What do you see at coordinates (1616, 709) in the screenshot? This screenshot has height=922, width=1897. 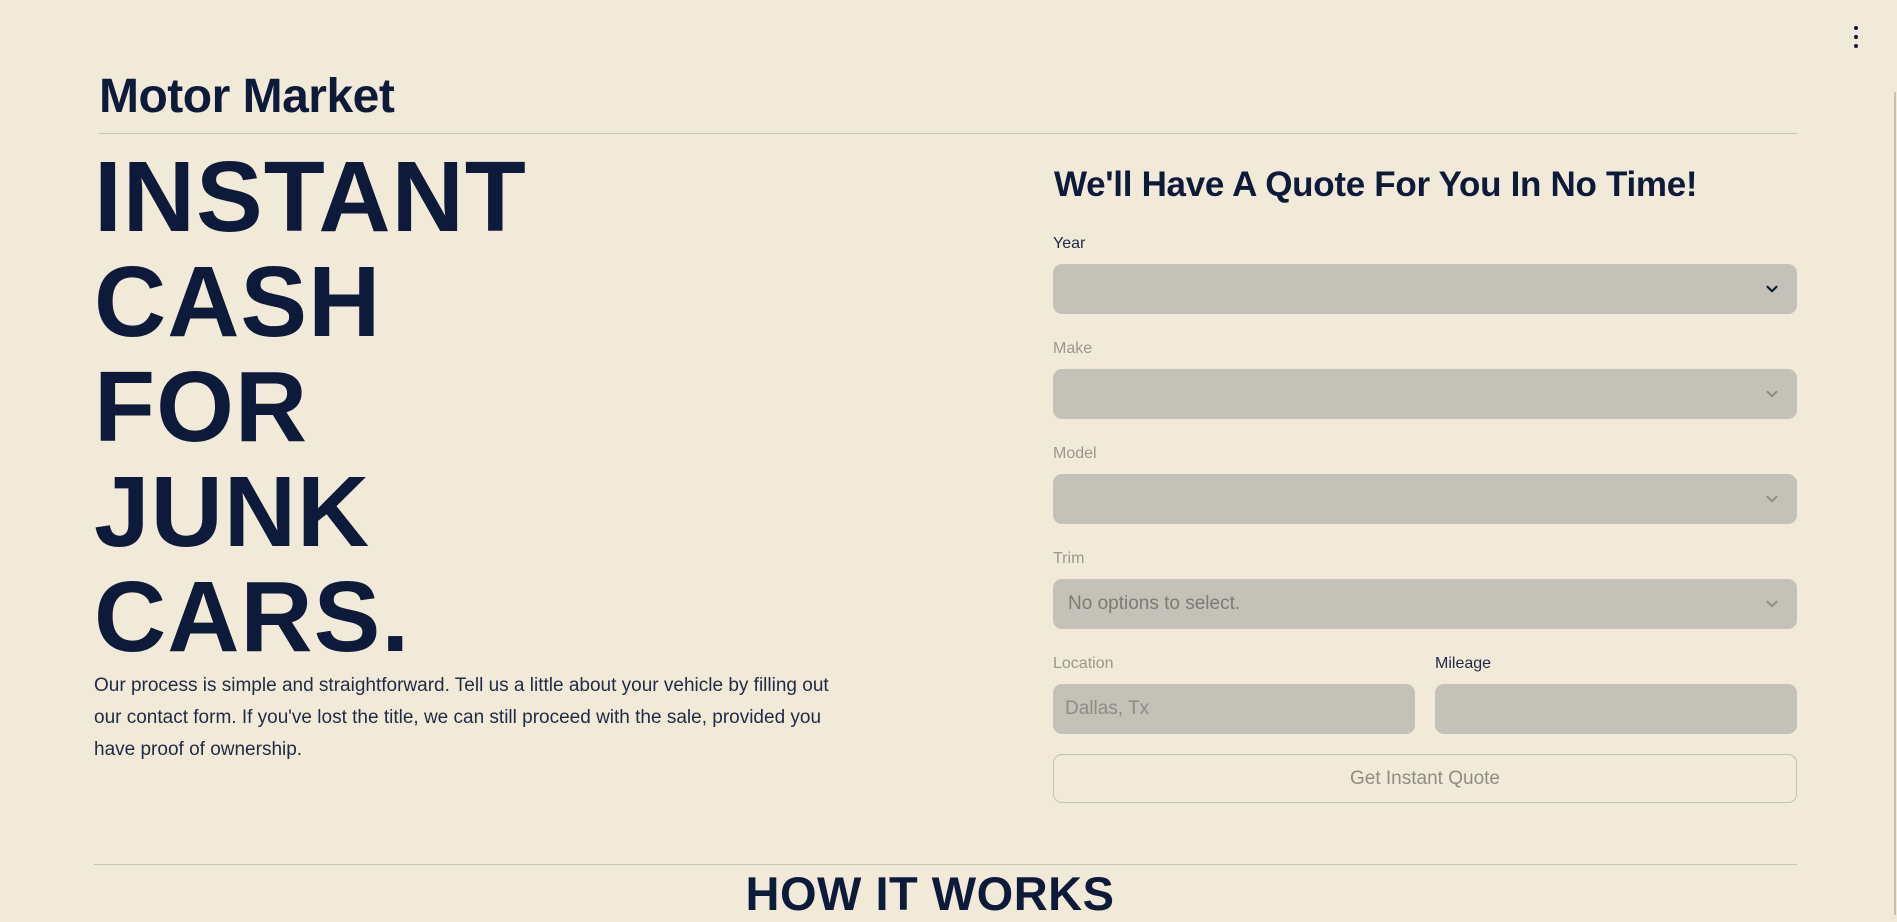 I see `mileage-input` at bounding box center [1616, 709].